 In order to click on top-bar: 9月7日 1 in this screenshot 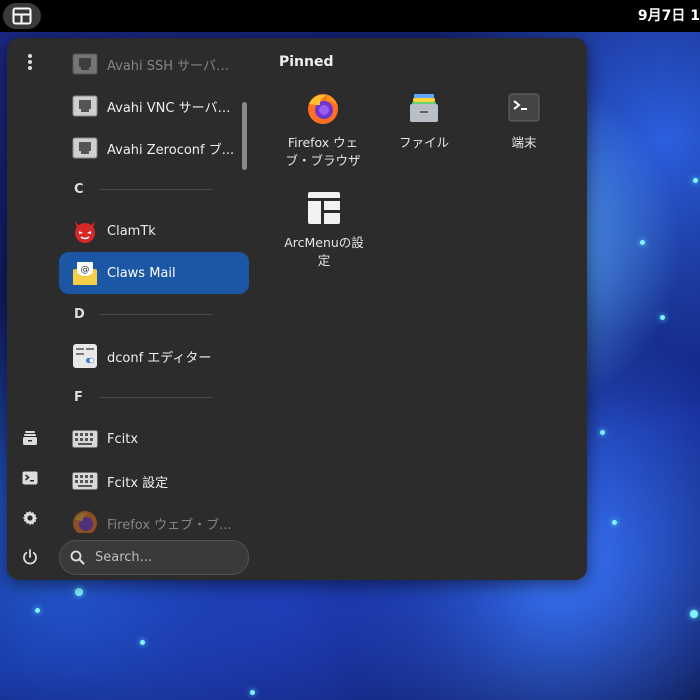, I will do `click(350, 16)`.